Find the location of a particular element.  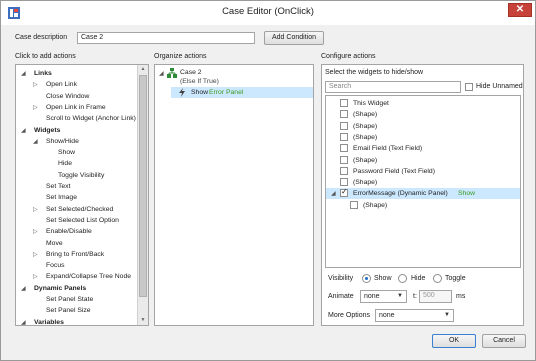

case-icon is located at coordinates (172, 73).